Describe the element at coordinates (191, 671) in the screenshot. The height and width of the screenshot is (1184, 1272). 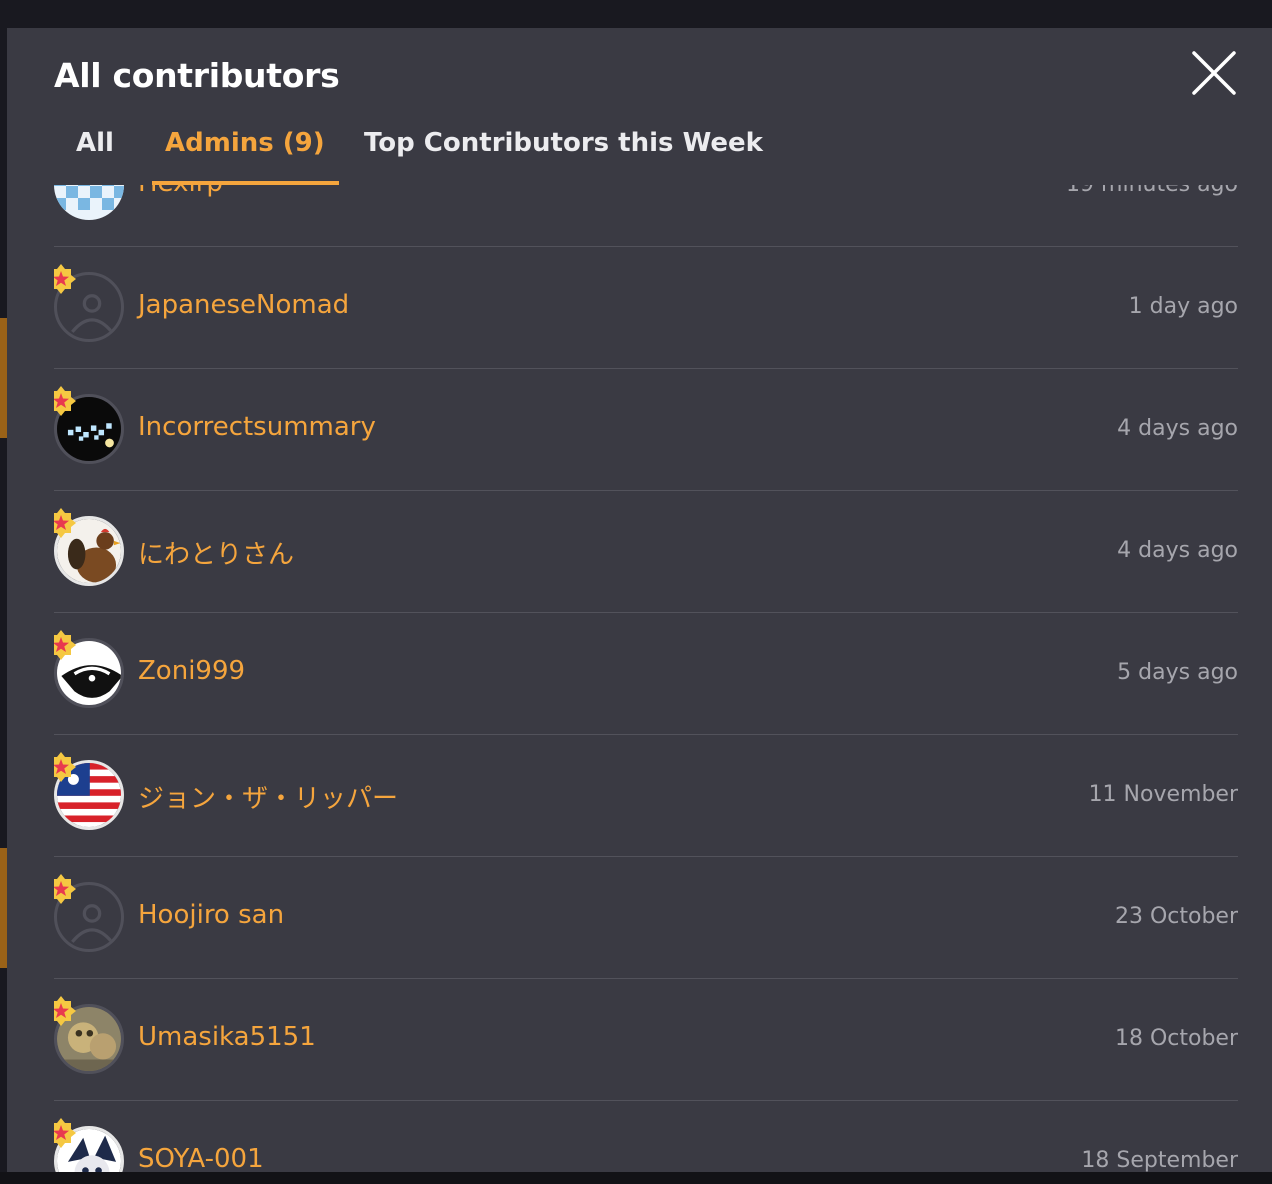
I see `admin-name: Zoni999` at that location.